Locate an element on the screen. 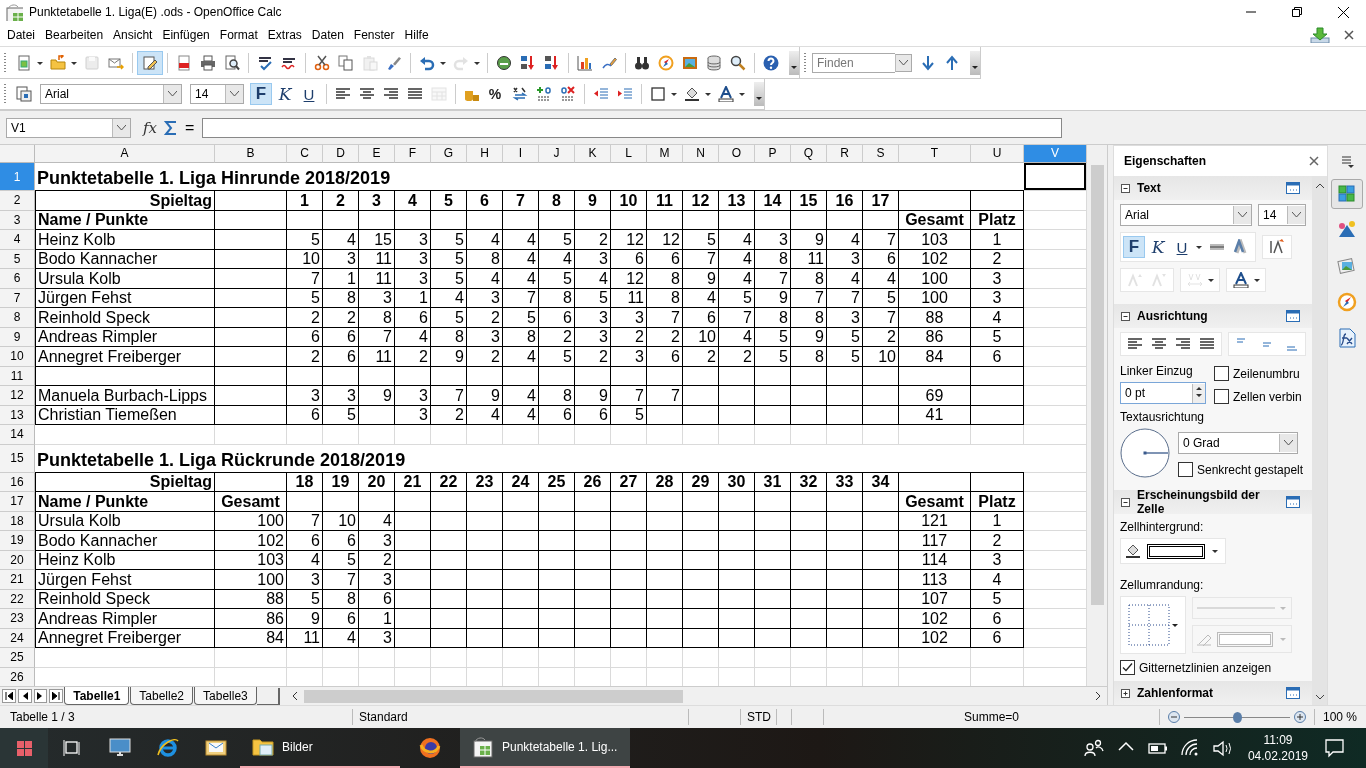  menu-item: Bearbeiten is located at coordinates (74, 34).